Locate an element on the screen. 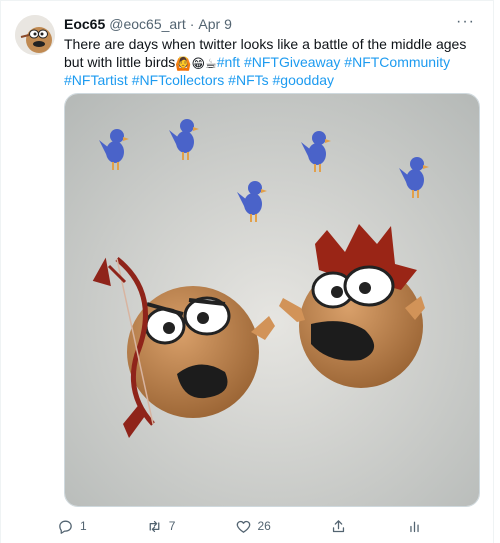 This screenshot has height=543, width=500. action-bar: 1 7 26 is located at coordinates (240, 526).